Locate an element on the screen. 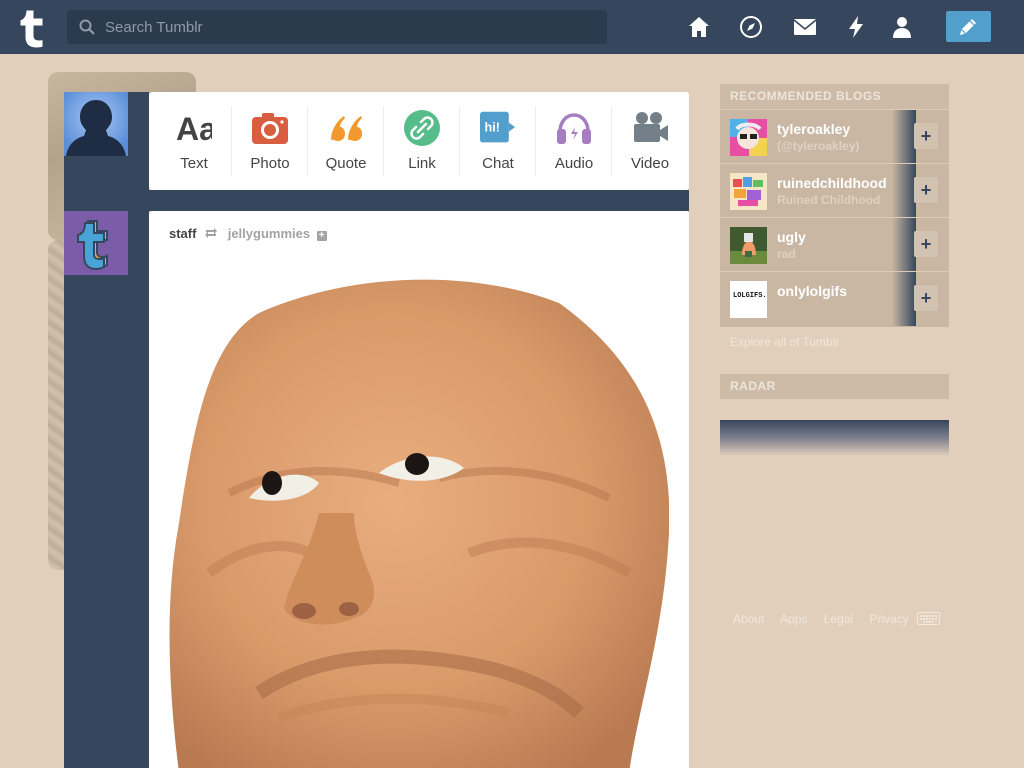  search-box is located at coordinates (337, 27).